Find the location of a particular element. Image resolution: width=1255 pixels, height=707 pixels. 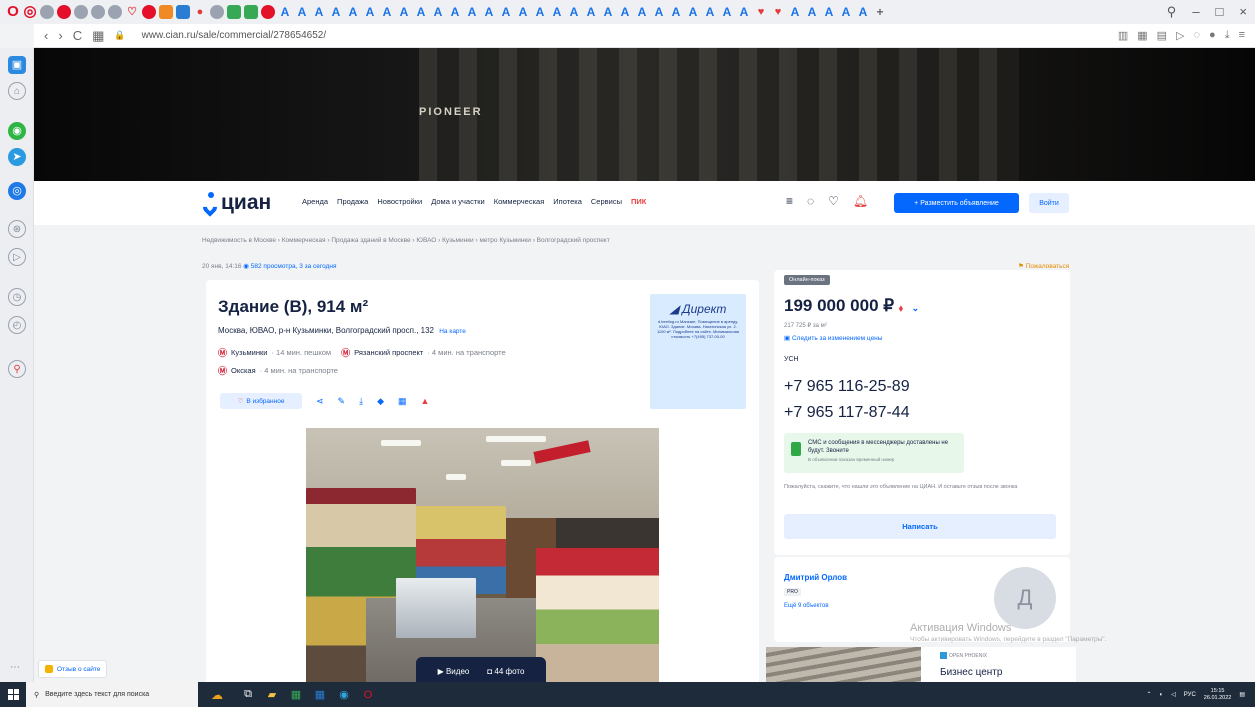

avatar: Д is located at coordinates (1025, 598).